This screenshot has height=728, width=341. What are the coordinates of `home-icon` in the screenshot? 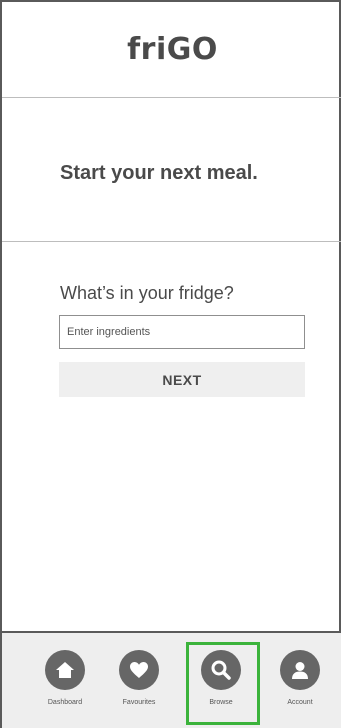 It's located at (65, 670).